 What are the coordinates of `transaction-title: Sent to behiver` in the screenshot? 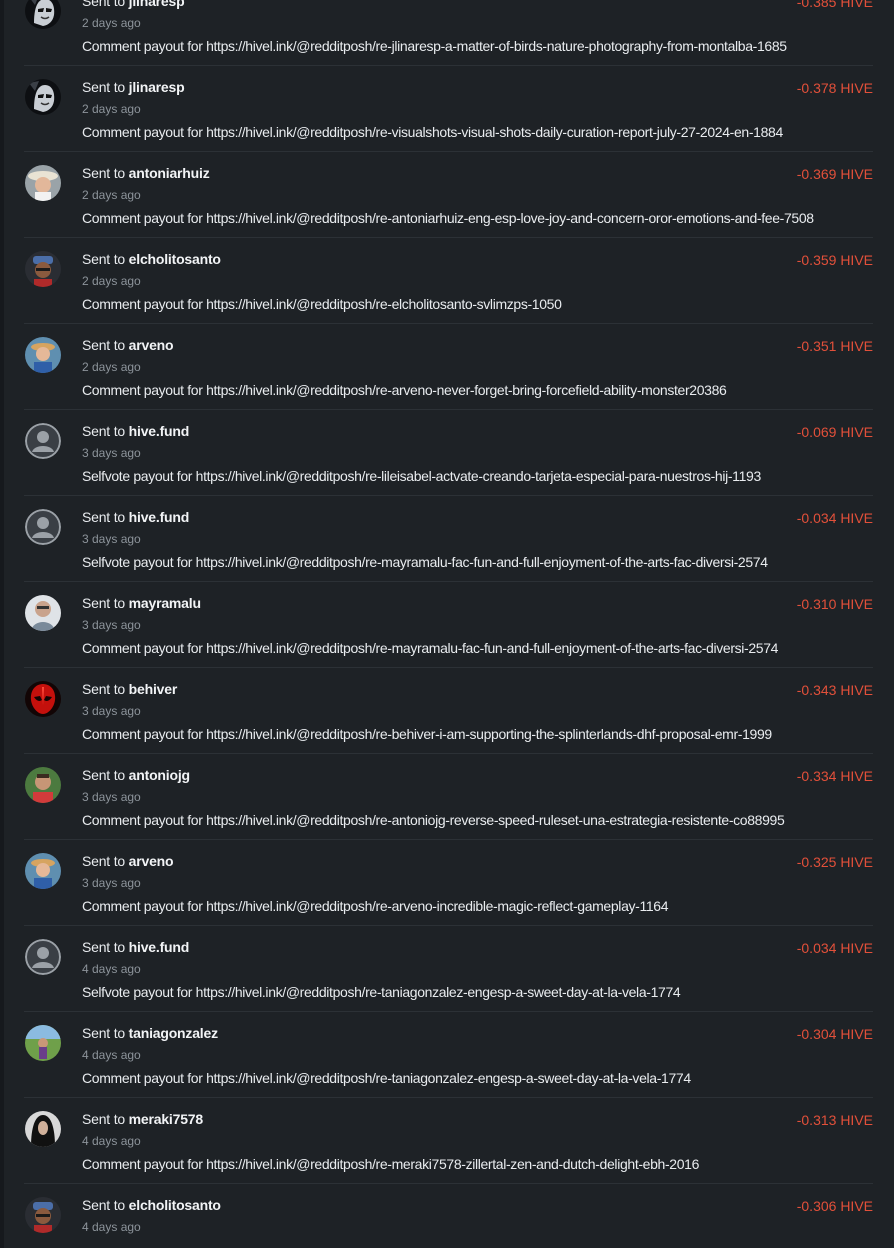 It's located at (129, 689).